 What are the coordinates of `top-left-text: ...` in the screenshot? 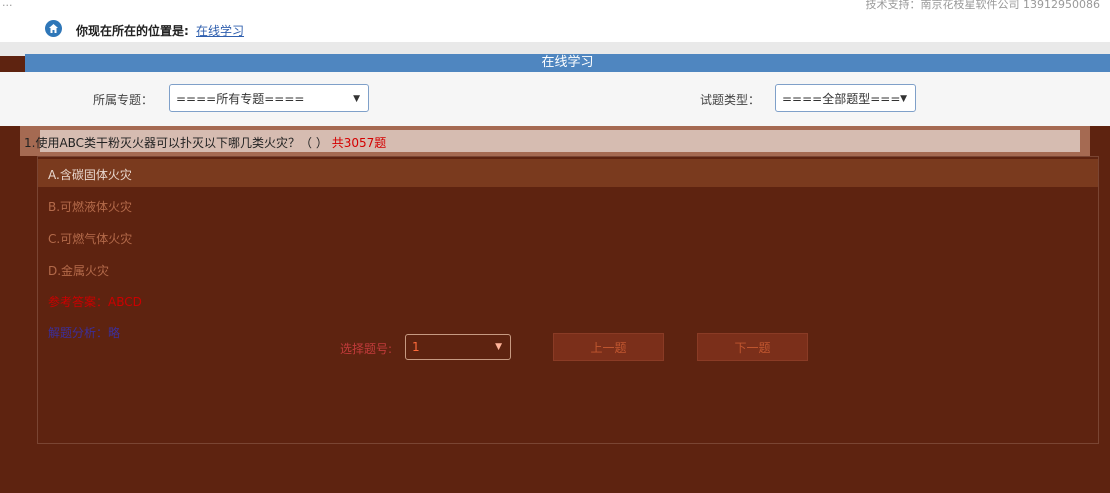 It's located at (7, 4).